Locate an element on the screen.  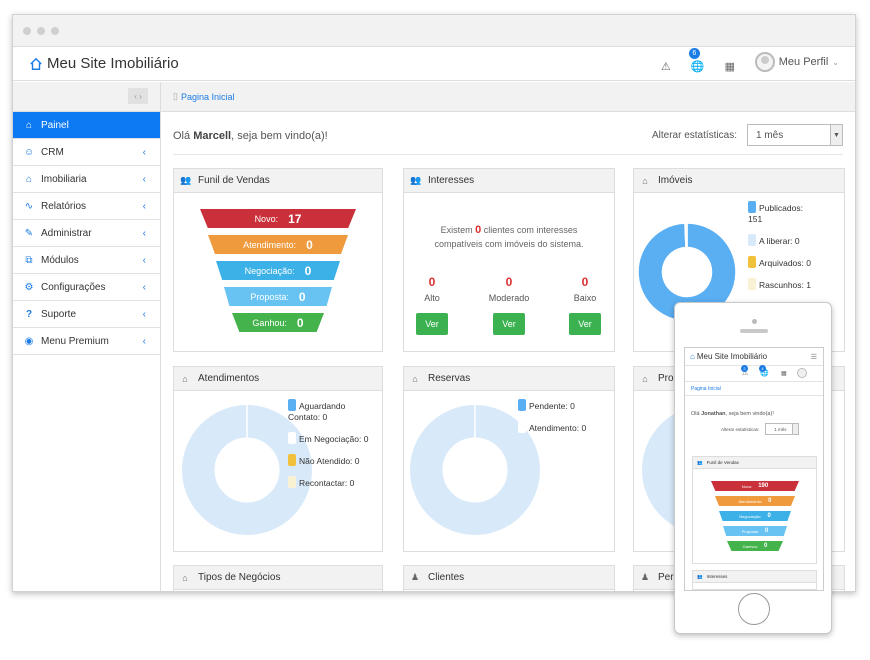
sidebar-item-label: Módulos is located at coordinates (60, 260).